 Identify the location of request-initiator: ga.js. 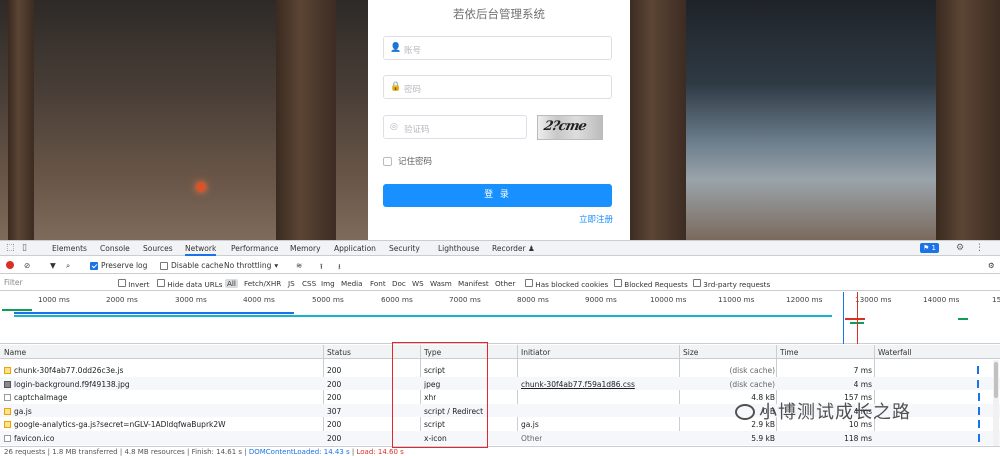
(530, 424).